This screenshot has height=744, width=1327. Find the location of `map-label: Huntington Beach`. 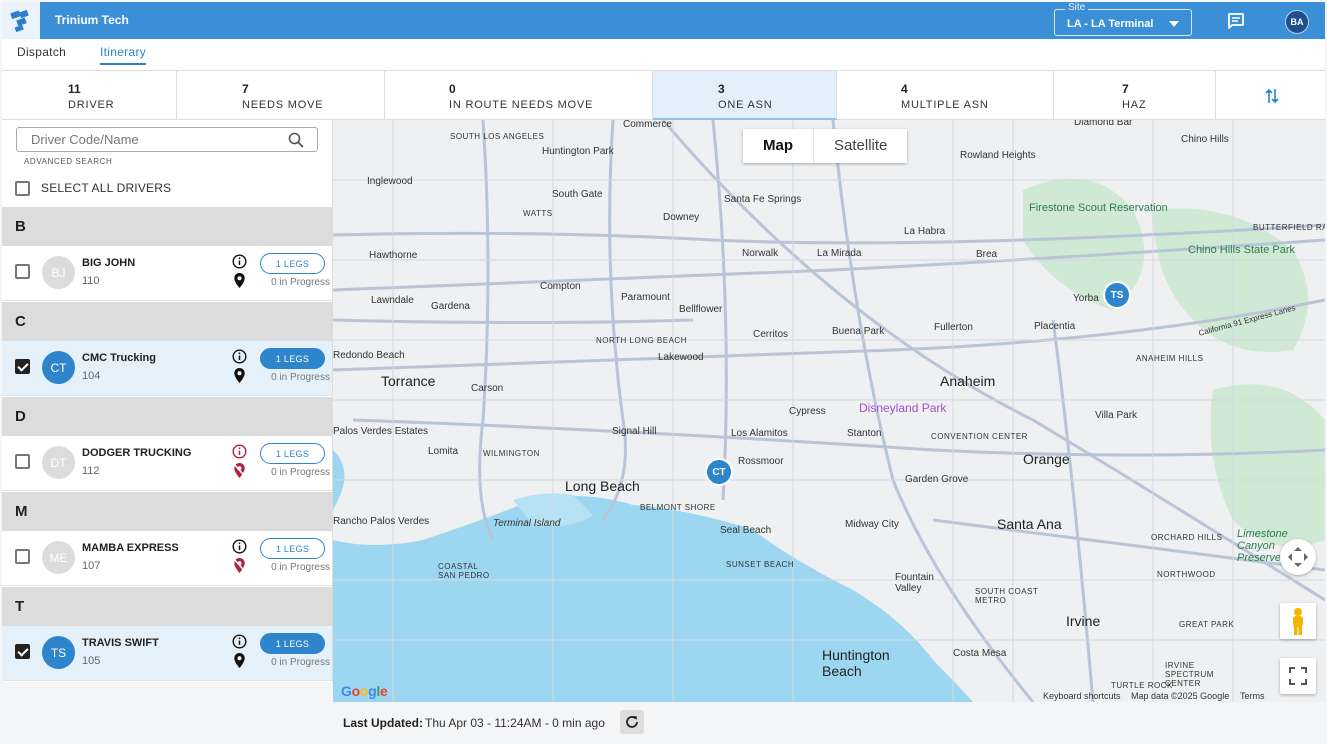

map-label: Huntington Beach is located at coordinates (856, 663).